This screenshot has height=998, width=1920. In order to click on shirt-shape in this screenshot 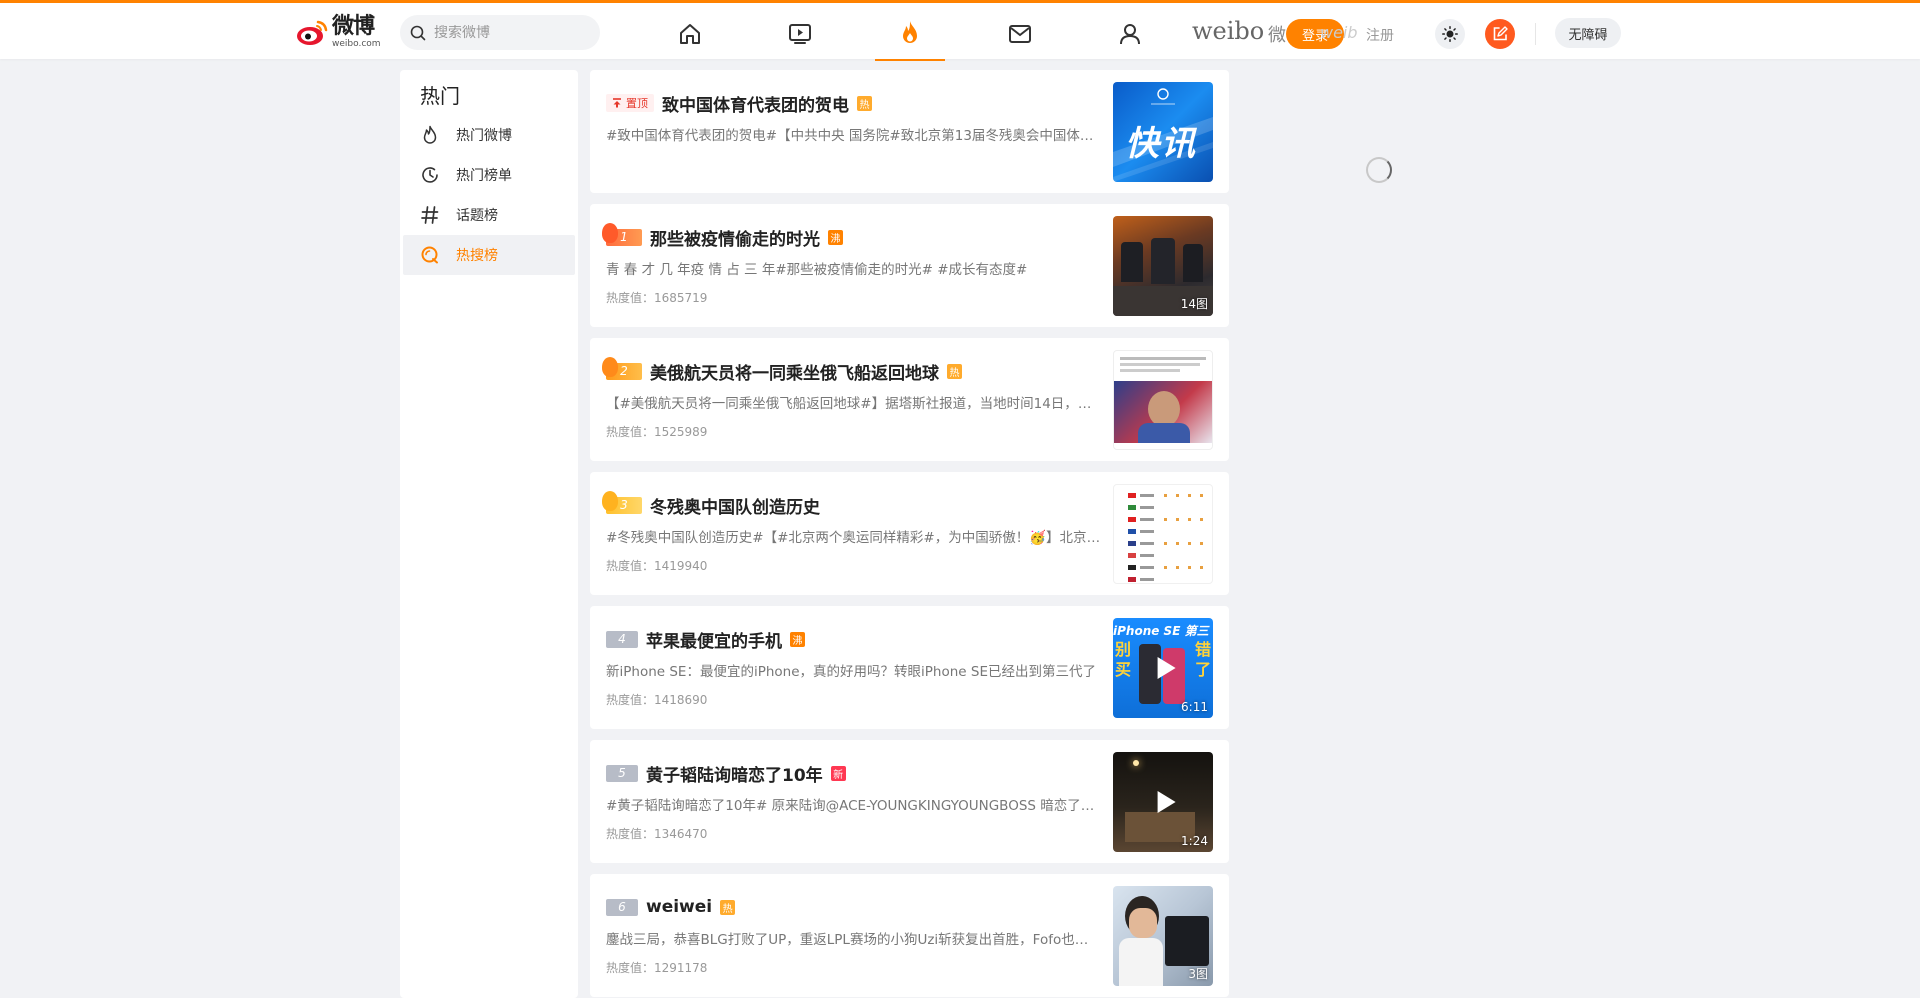, I will do `click(1141, 962)`.